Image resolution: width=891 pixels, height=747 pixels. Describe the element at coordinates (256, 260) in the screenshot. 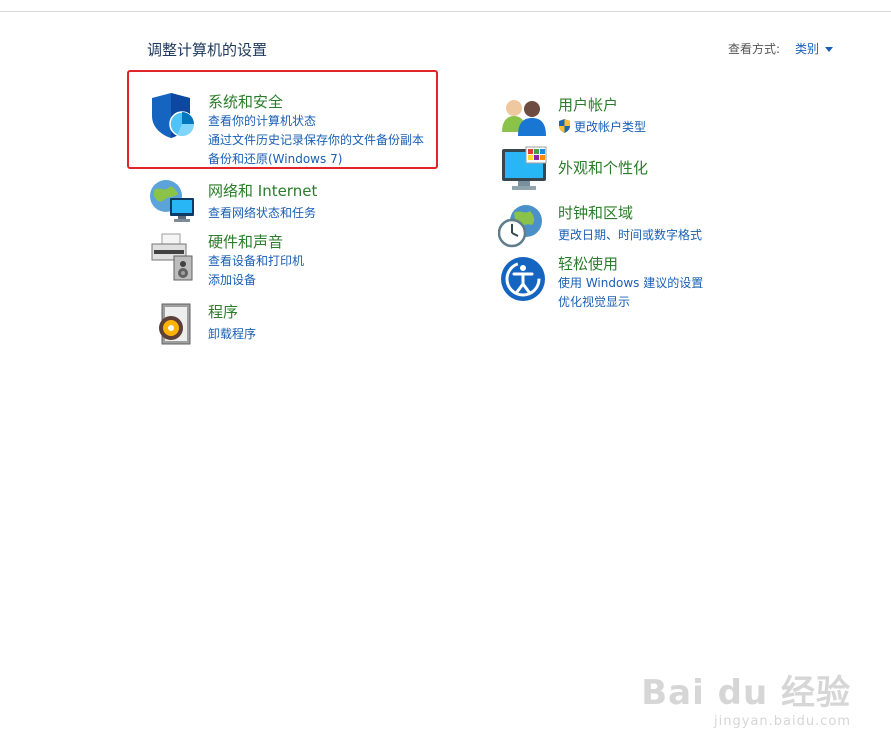

I see `link-devices-printers: 查看设备和打印机` at that location.